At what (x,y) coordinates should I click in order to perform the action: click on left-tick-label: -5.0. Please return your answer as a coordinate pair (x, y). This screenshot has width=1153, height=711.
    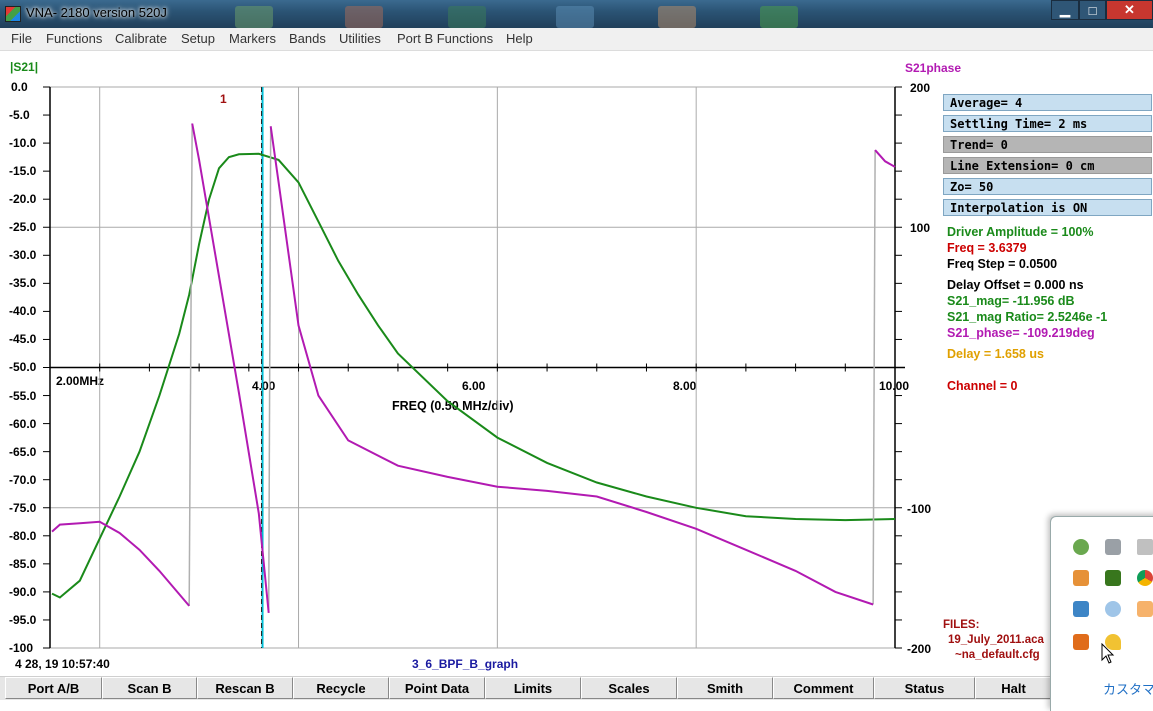
    Looking at the image, I should click on (19, 115).